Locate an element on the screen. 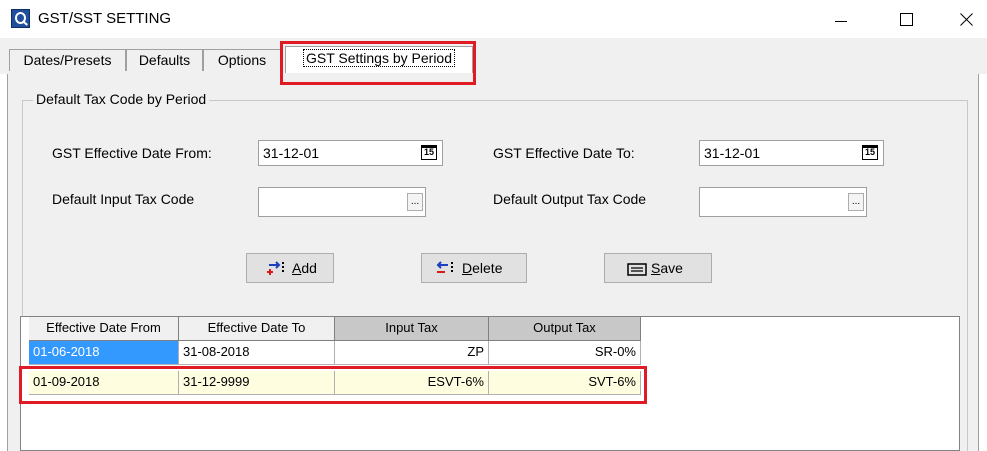  row-highlight-annotation is located at coordinates (333, 385).